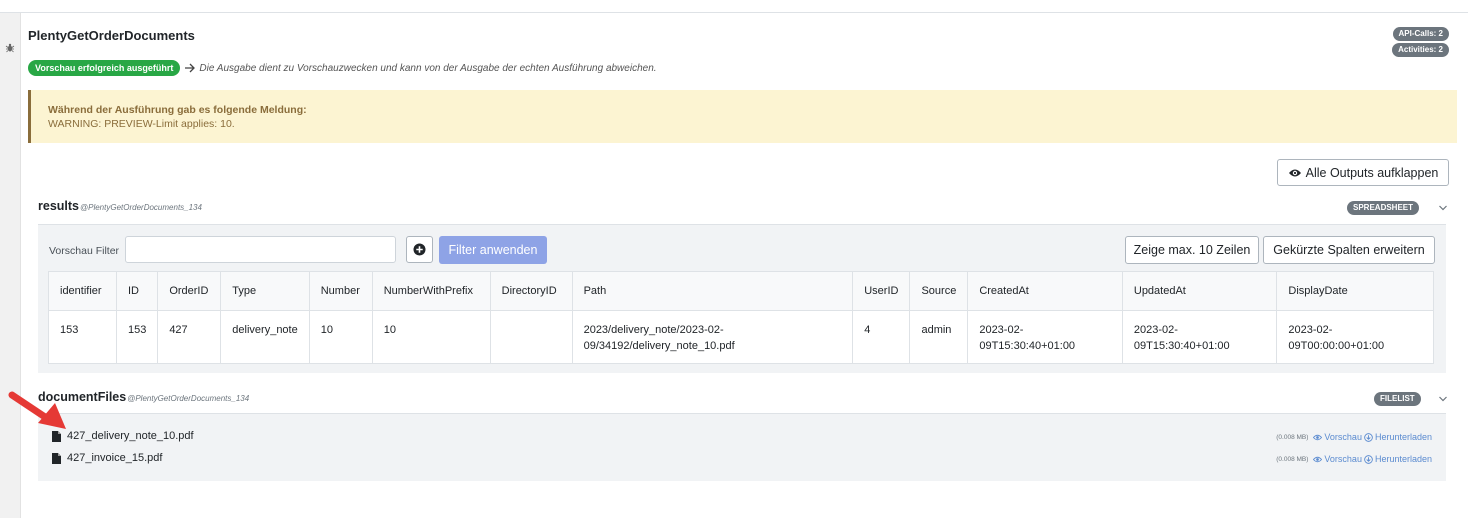 The width and height of the screenshot is (1468, 518). I want to click on filter-label: Vorschau Filter, so click(84, 251).